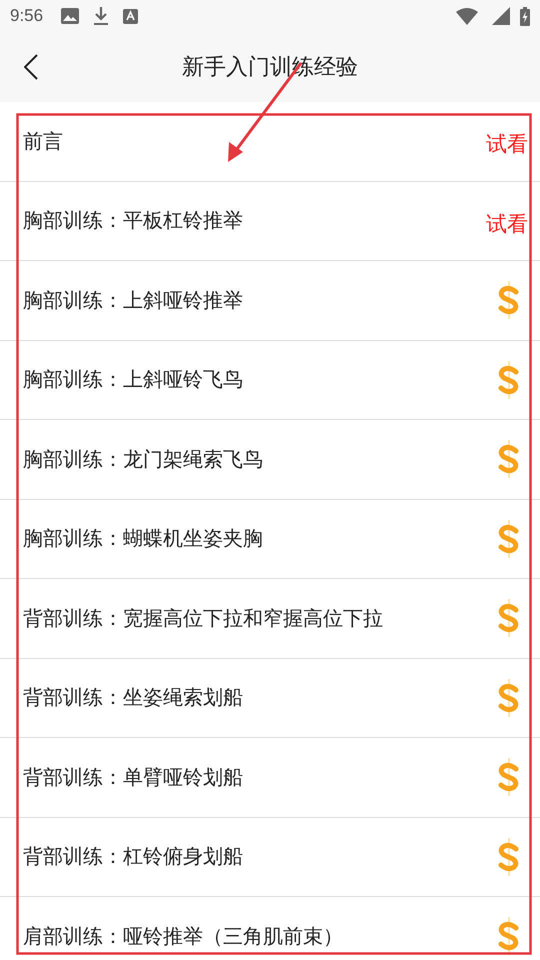  I want to click on lesson-title: 胸部训练：上斜哑铃飞鸟, so click(133, 380).